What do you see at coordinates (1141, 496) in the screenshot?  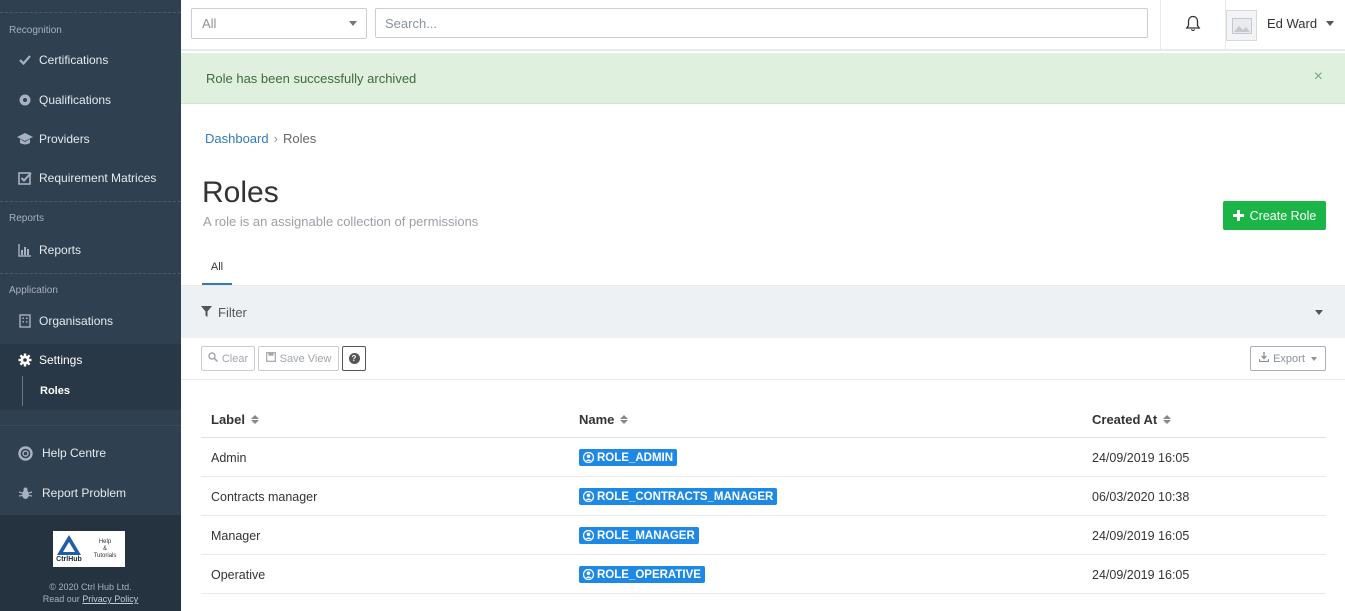 I see `role-created-at: 06/03/2020 10:38` at bounding box center [1141, 496].